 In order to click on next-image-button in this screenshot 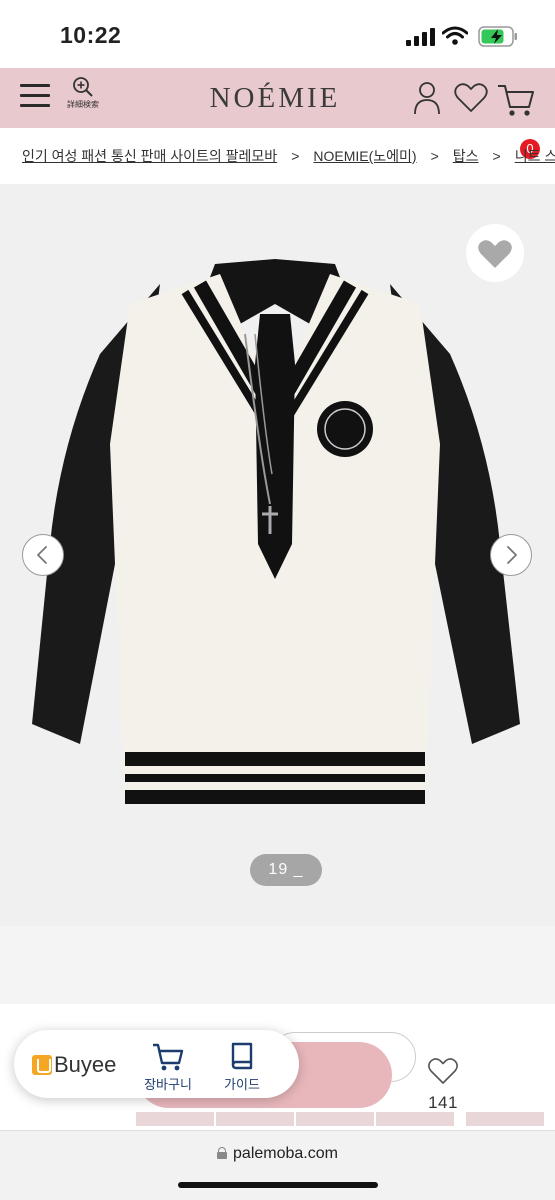, I will do `click(511, 555)`.